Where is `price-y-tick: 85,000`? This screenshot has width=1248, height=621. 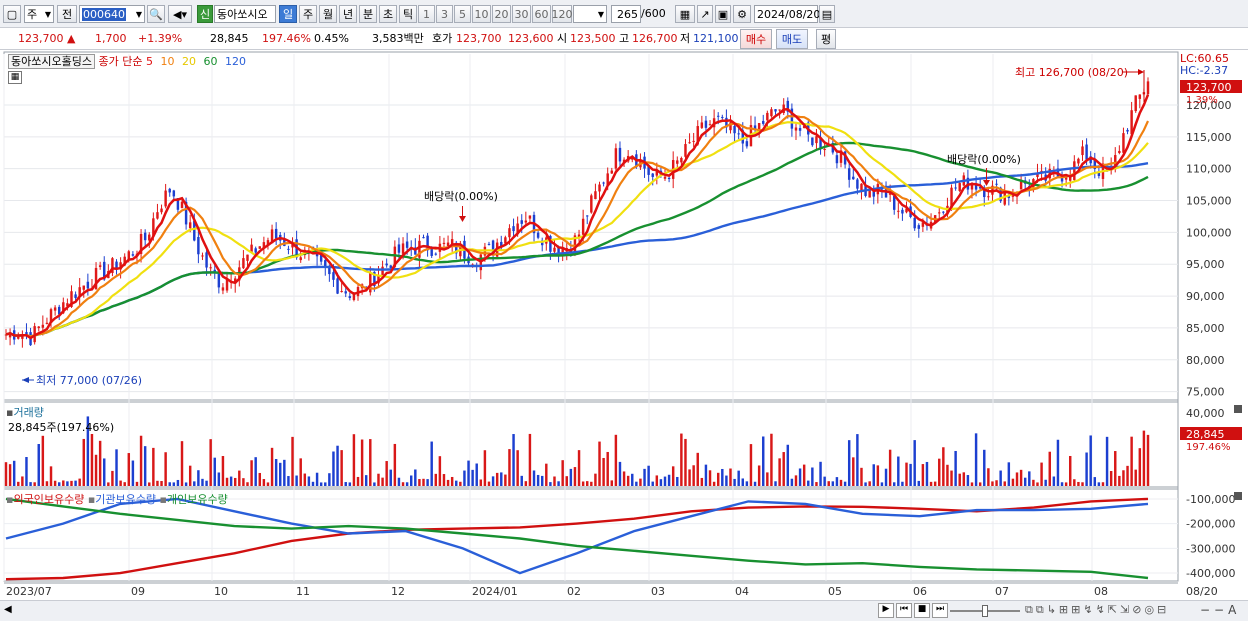
price-y-tick: 85,000 is located at coordinates (1205, 328).